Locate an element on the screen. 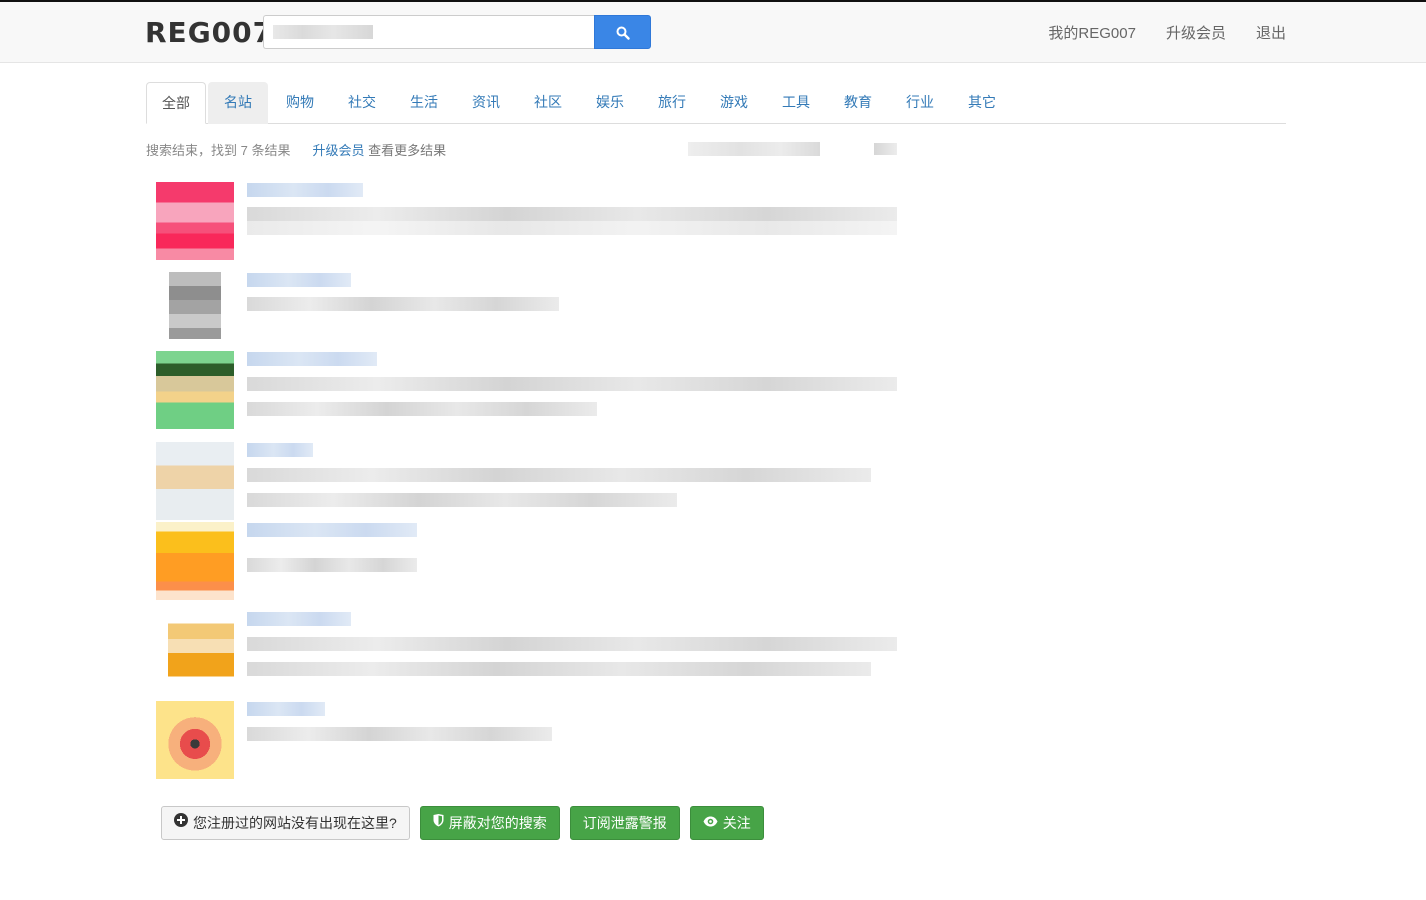  block-search-button: 屏蔽对您的搜索 is located at coordinates (489, 823).